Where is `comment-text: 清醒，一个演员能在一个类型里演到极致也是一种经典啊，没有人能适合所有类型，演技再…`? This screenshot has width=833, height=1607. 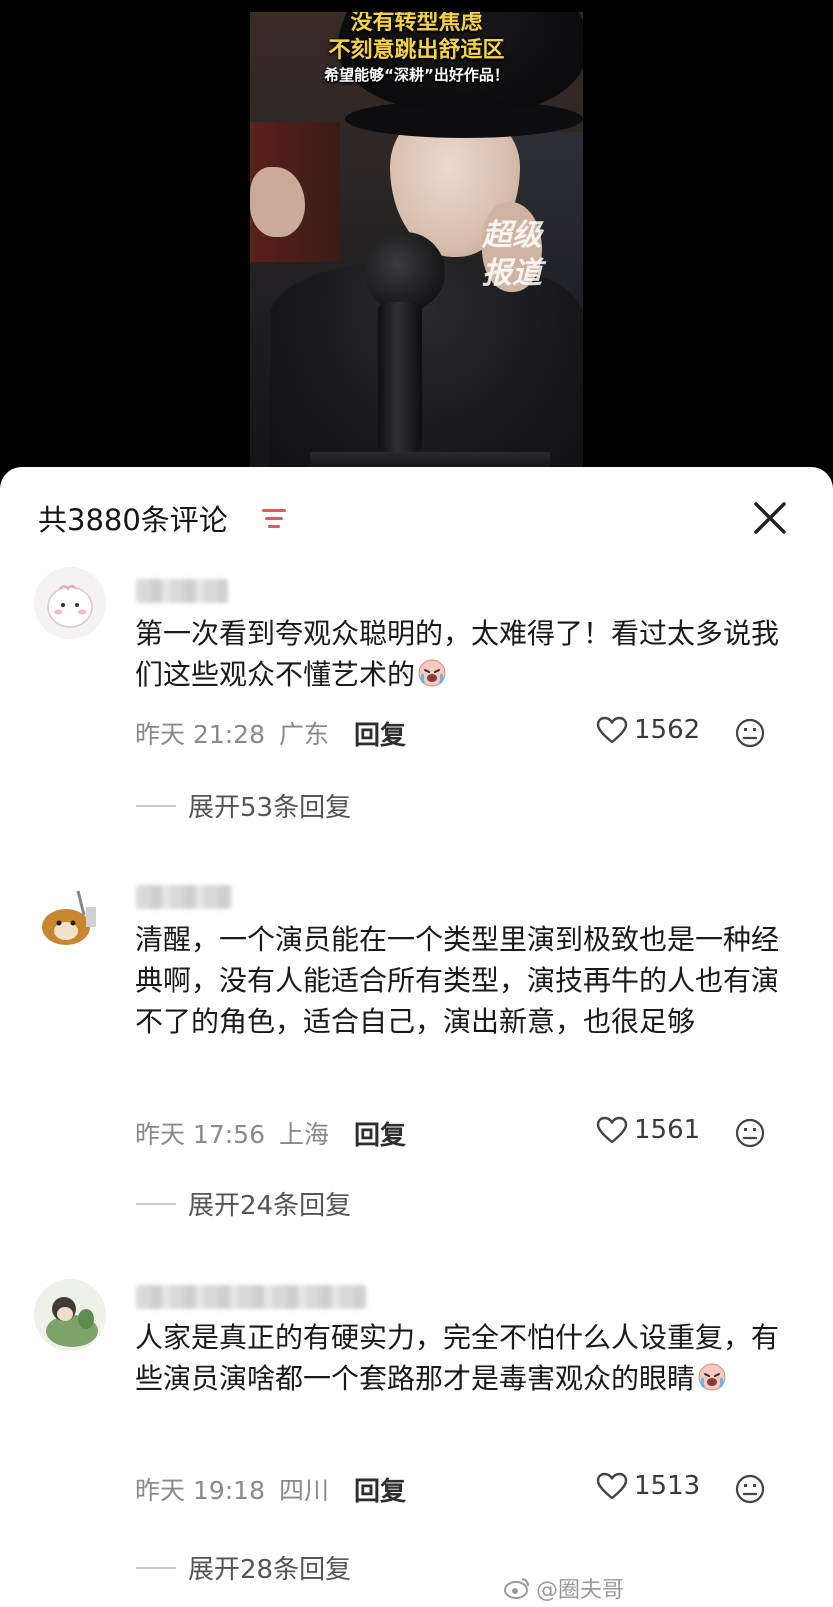 comment-text: 清醒，一个演员能在一个类型里演到极致也是一种经典啊，没有人能适合所有类型，演技再… is located at coordinates (460, 980).